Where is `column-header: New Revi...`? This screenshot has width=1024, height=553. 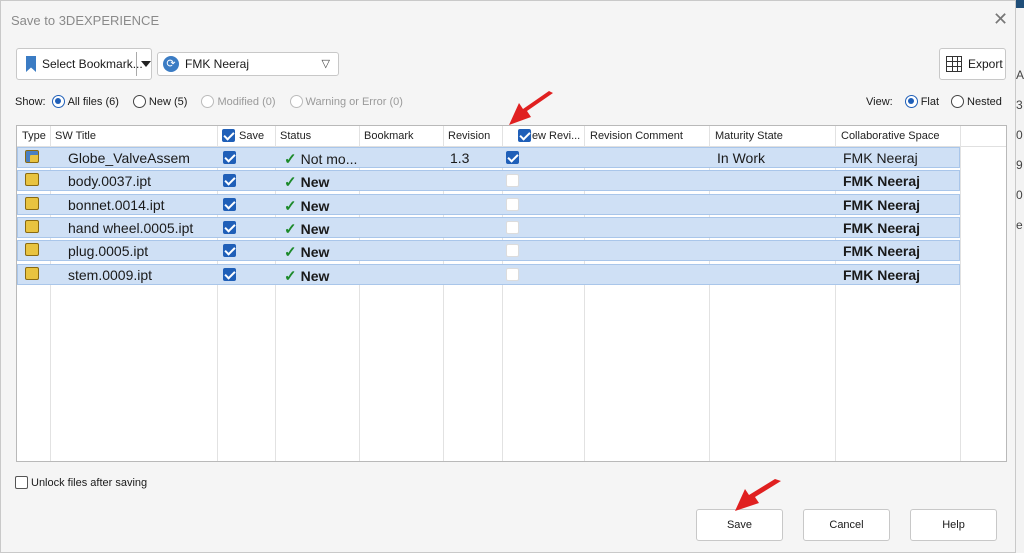 column-header: New Revi... is located at coordinates (552, 136).